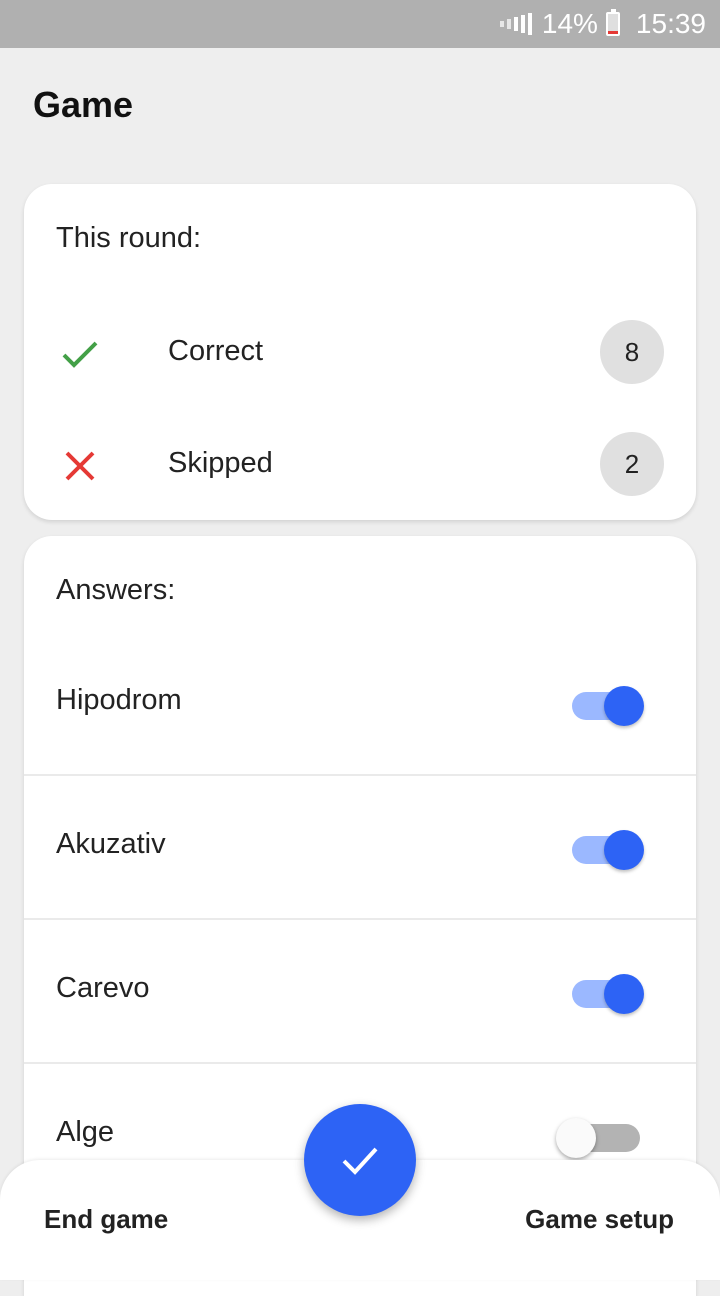  What do you see at coordinates (670, 23) in the screenshot?
I see `clock: 15:39` at bounding box center [670, 23].